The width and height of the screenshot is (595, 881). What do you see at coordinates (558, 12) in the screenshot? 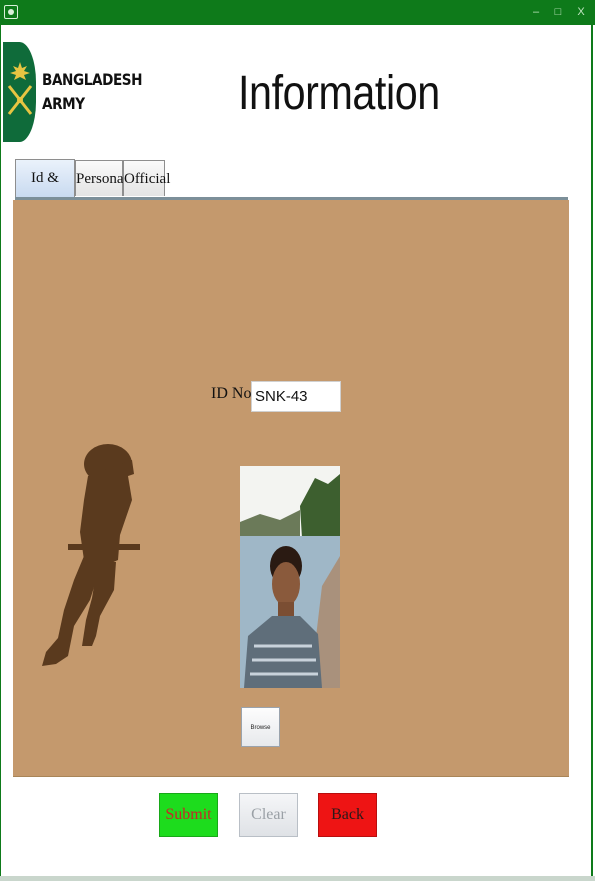
I see `maximize-button: □` at bounding box center [558, 12].